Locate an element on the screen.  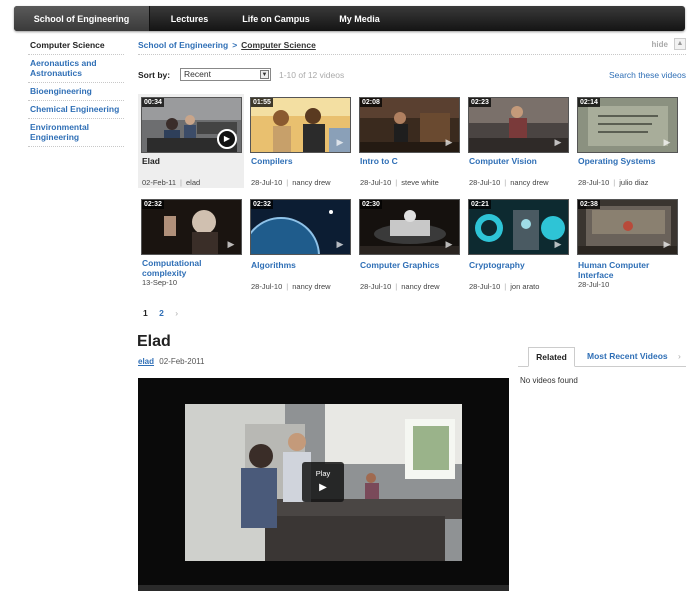
video-card: 01:55 ▶ Compilers 28-Jul-10 | nancy drew is located at coordinates (300, 140).